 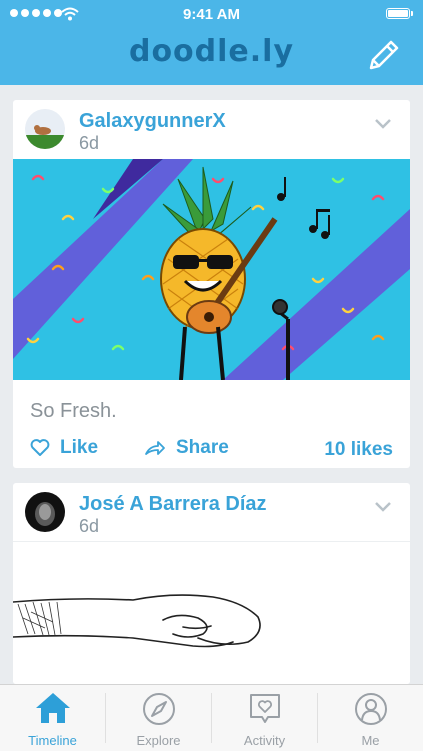 I want to click on status-bar: 9:41 AM, so click(x=211, y=15).